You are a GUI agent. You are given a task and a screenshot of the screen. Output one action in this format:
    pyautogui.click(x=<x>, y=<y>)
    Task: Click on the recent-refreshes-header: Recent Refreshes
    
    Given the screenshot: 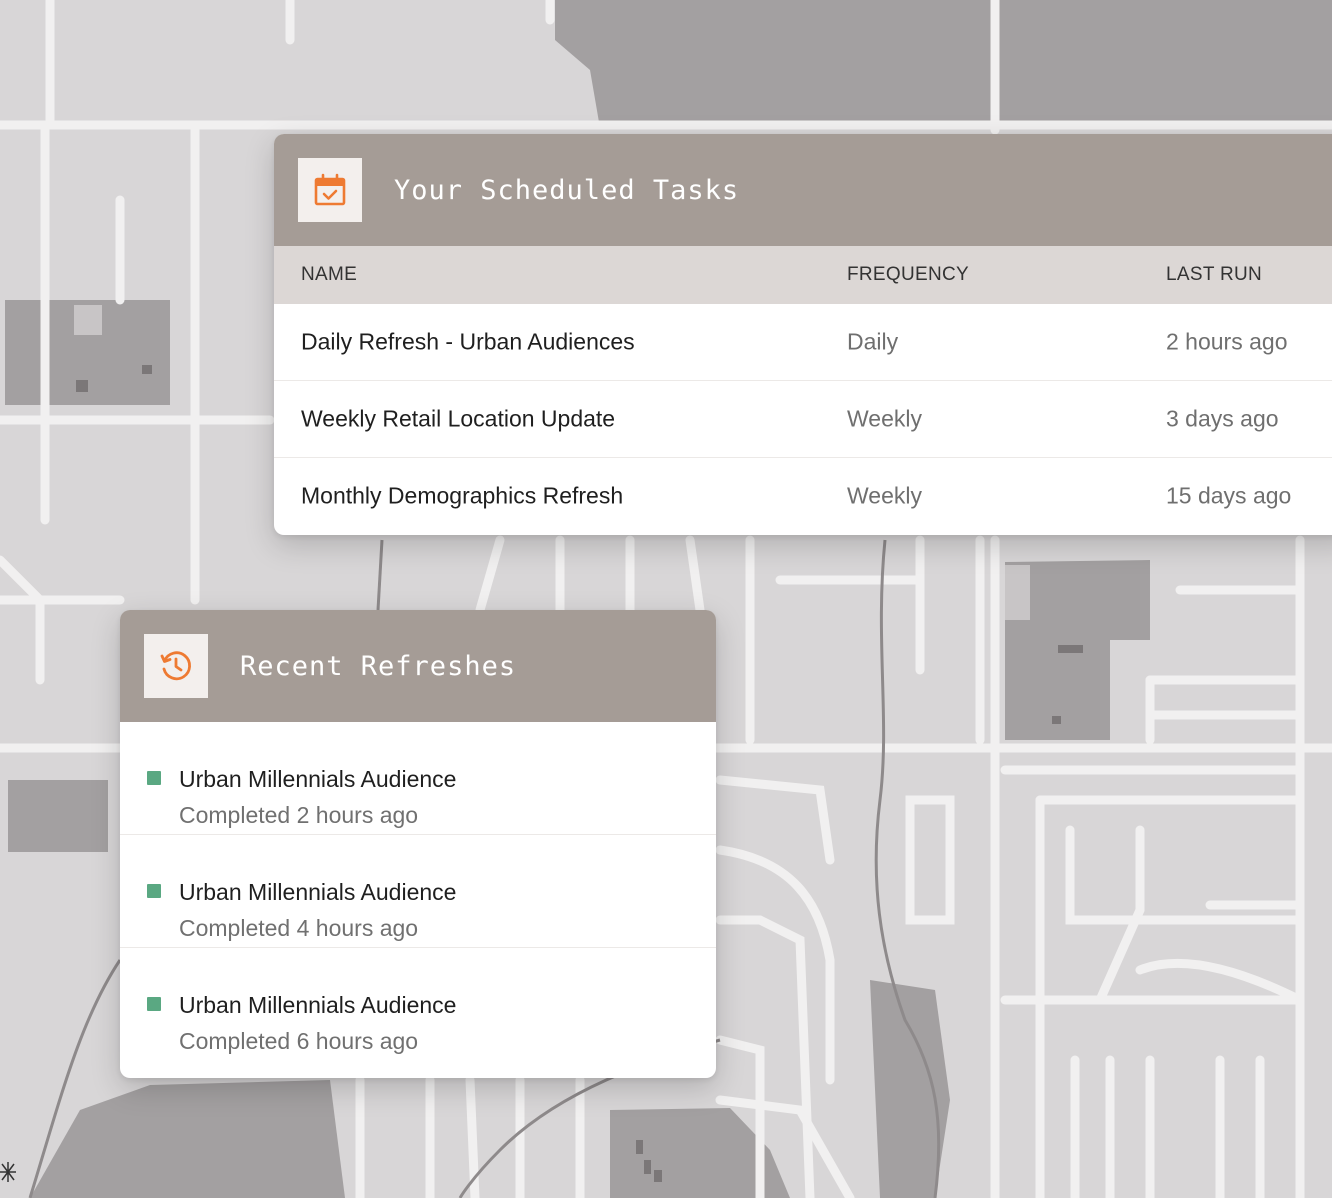 What is the action you would take?
    pyautogui.click(x=418, y=666)
    